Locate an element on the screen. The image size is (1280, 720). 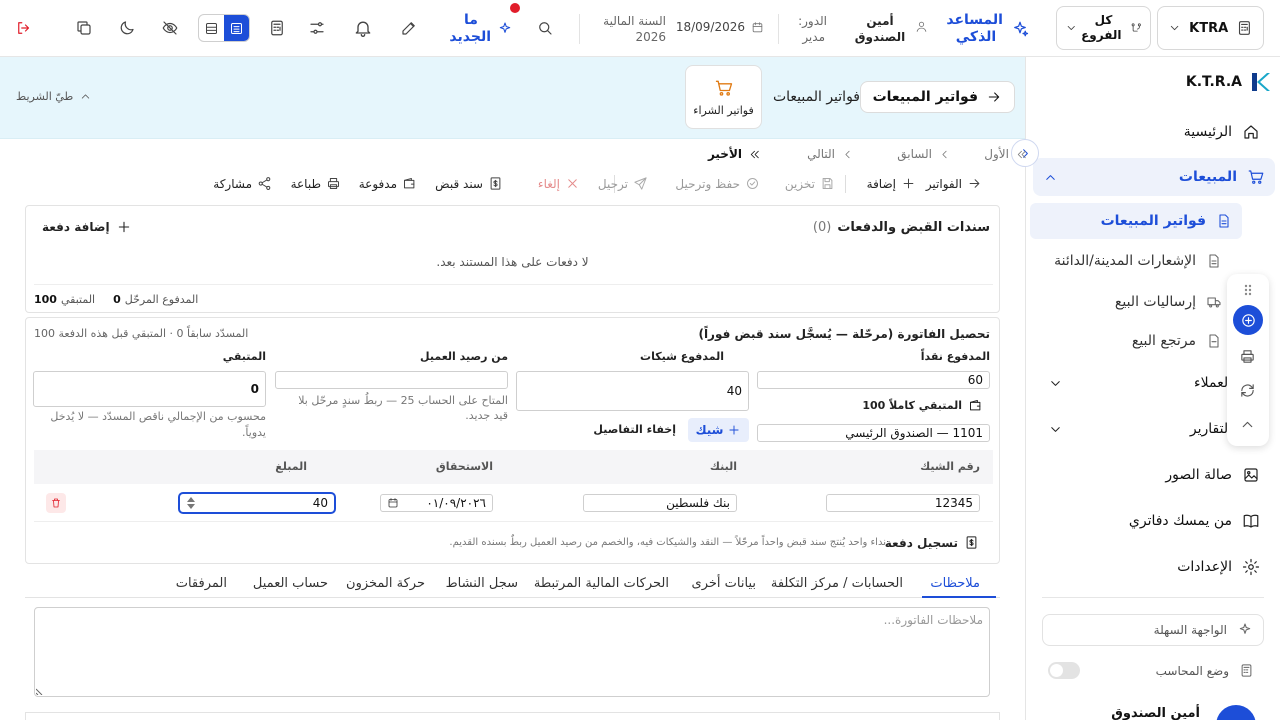
tool-store: تخزين is located at coordinates (810, 183).